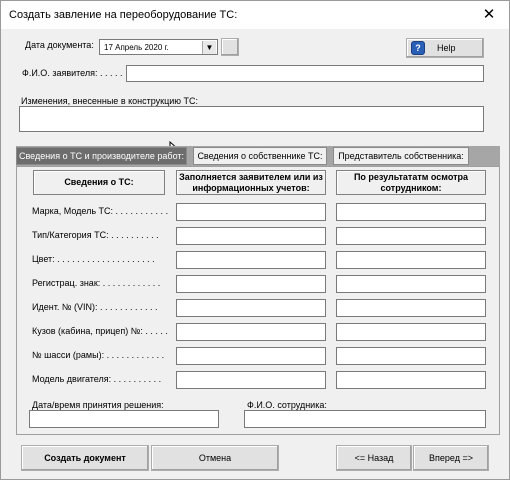 The image size is (510, 480). I want to click on row-label-vin: Идент. № (VIN): . . . . . . . . . . . ., so click(95, 307).